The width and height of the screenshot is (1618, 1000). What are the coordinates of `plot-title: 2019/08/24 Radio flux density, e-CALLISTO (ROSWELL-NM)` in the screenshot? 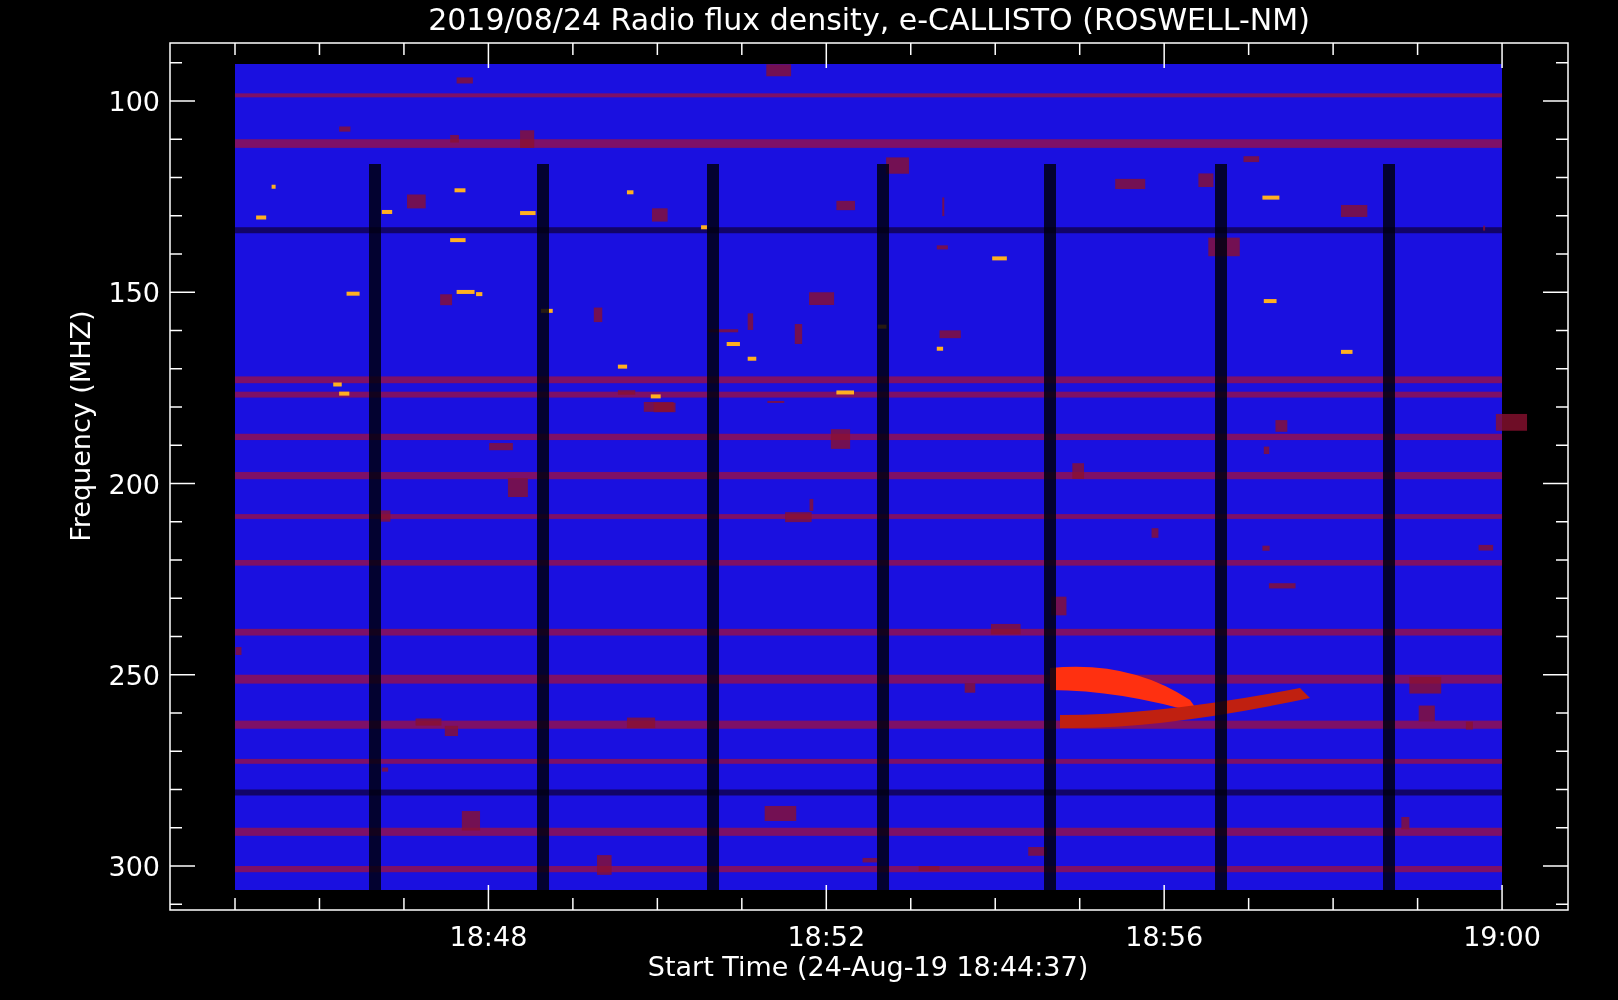 It's located at (869, 19).